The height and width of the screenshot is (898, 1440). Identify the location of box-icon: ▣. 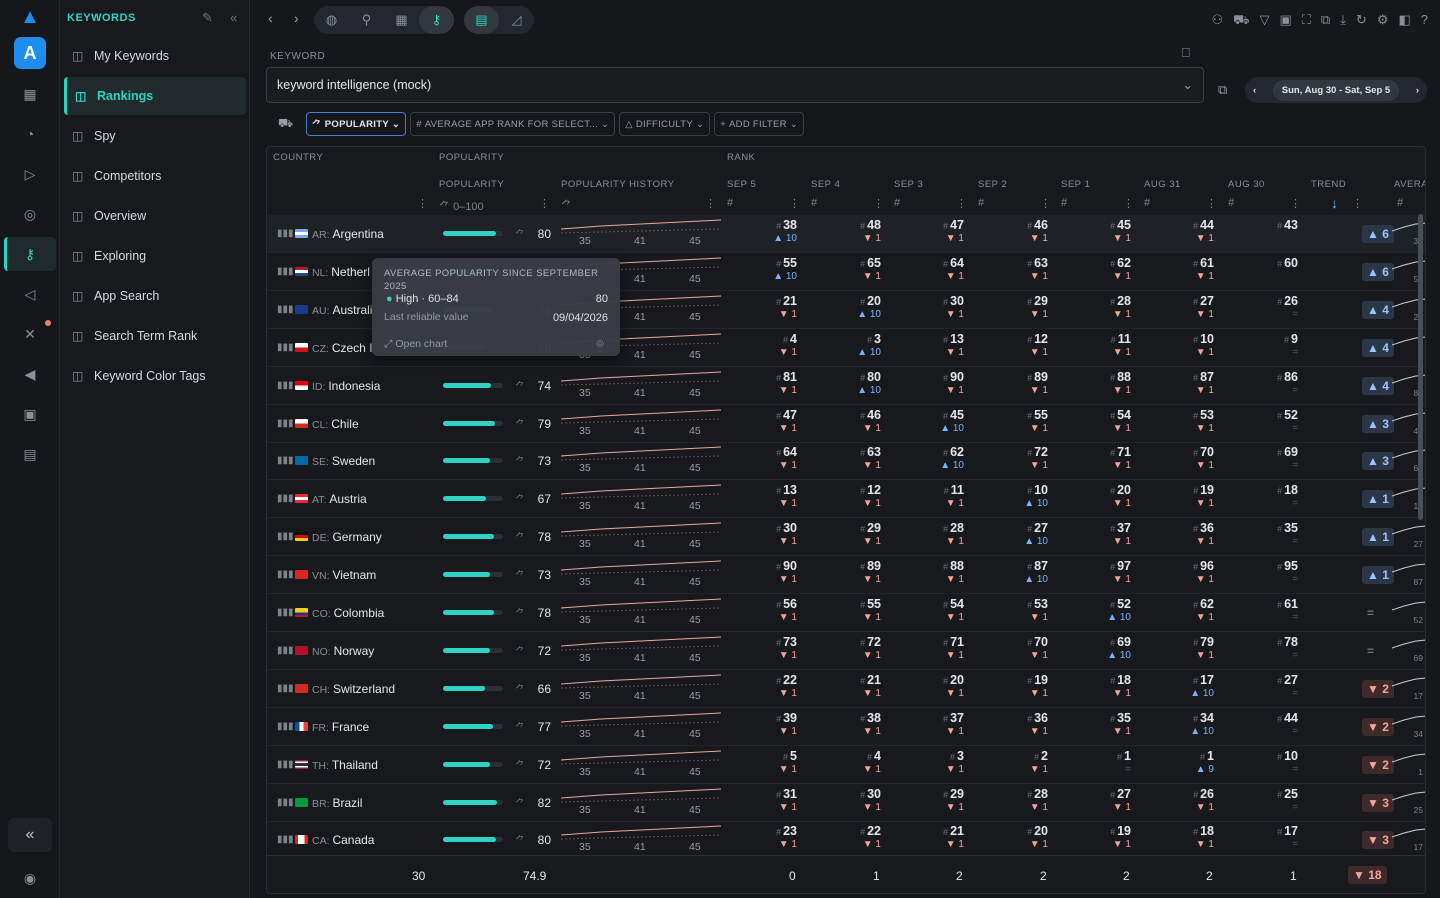
(1285, 21).